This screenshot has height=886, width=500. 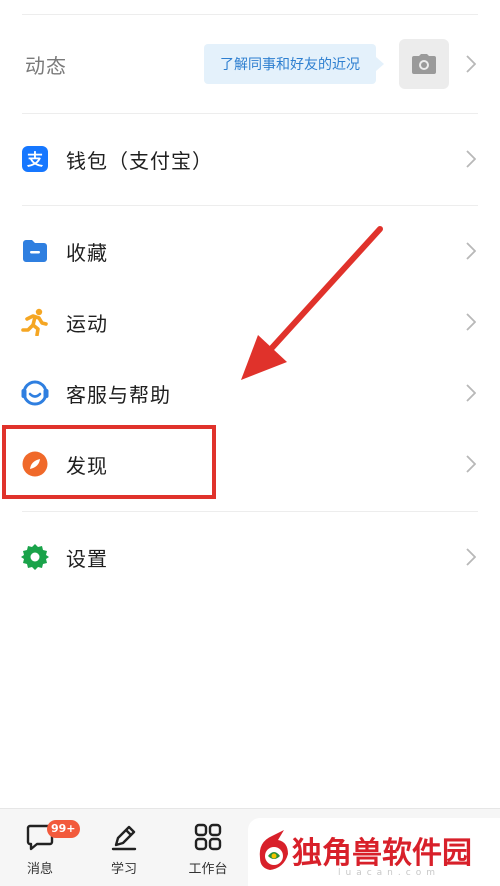 I want to click on nav-item-learn: 学习, so click(x=124, y=847).